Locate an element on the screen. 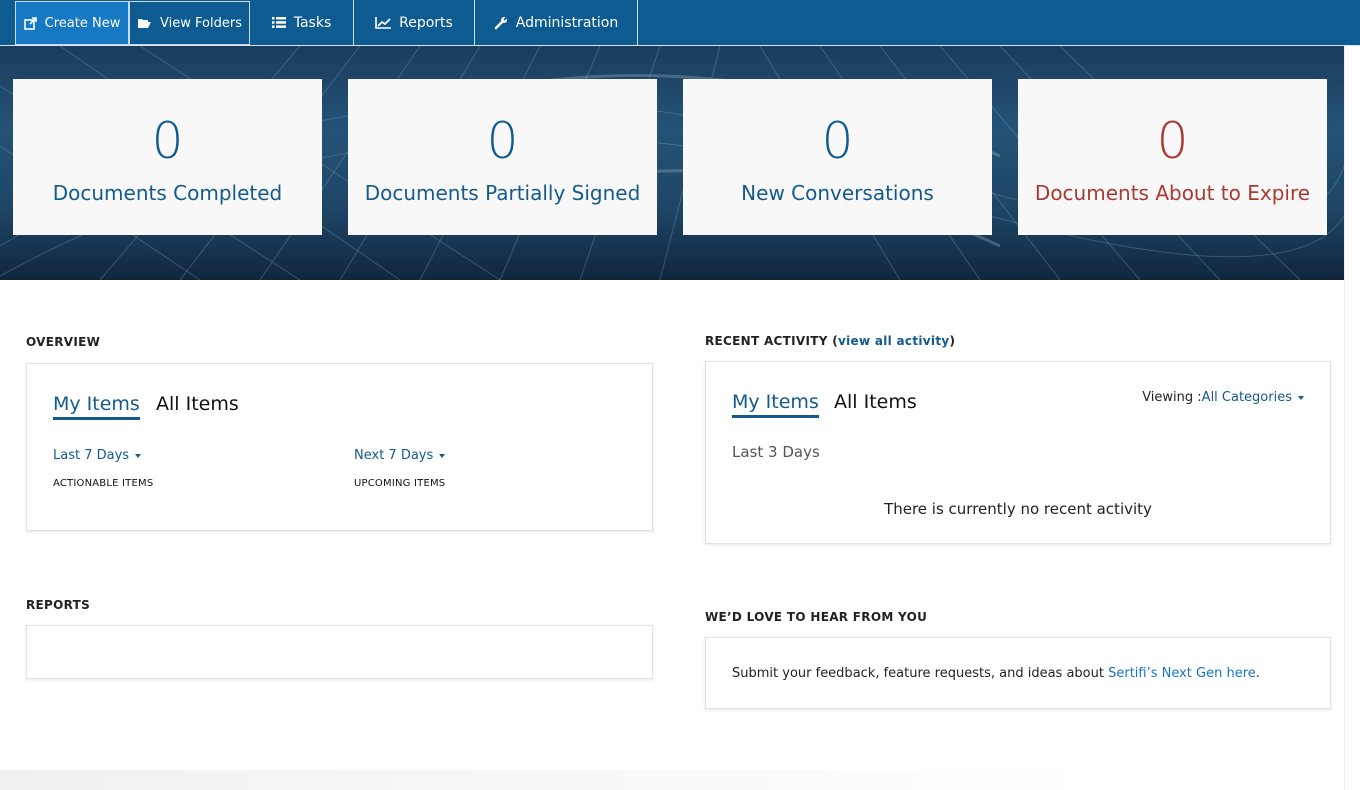 The width and height of the screenshot is (1360, 790). last-7-days-dropdown: Last 7 Days is located at coordinates (97, 455).